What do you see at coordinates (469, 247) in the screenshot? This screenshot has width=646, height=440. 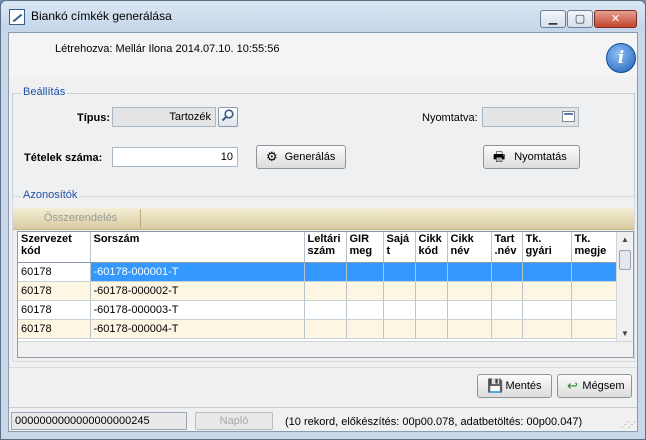 I see `column-header: Cikk név` at bounding box center [469, 247].